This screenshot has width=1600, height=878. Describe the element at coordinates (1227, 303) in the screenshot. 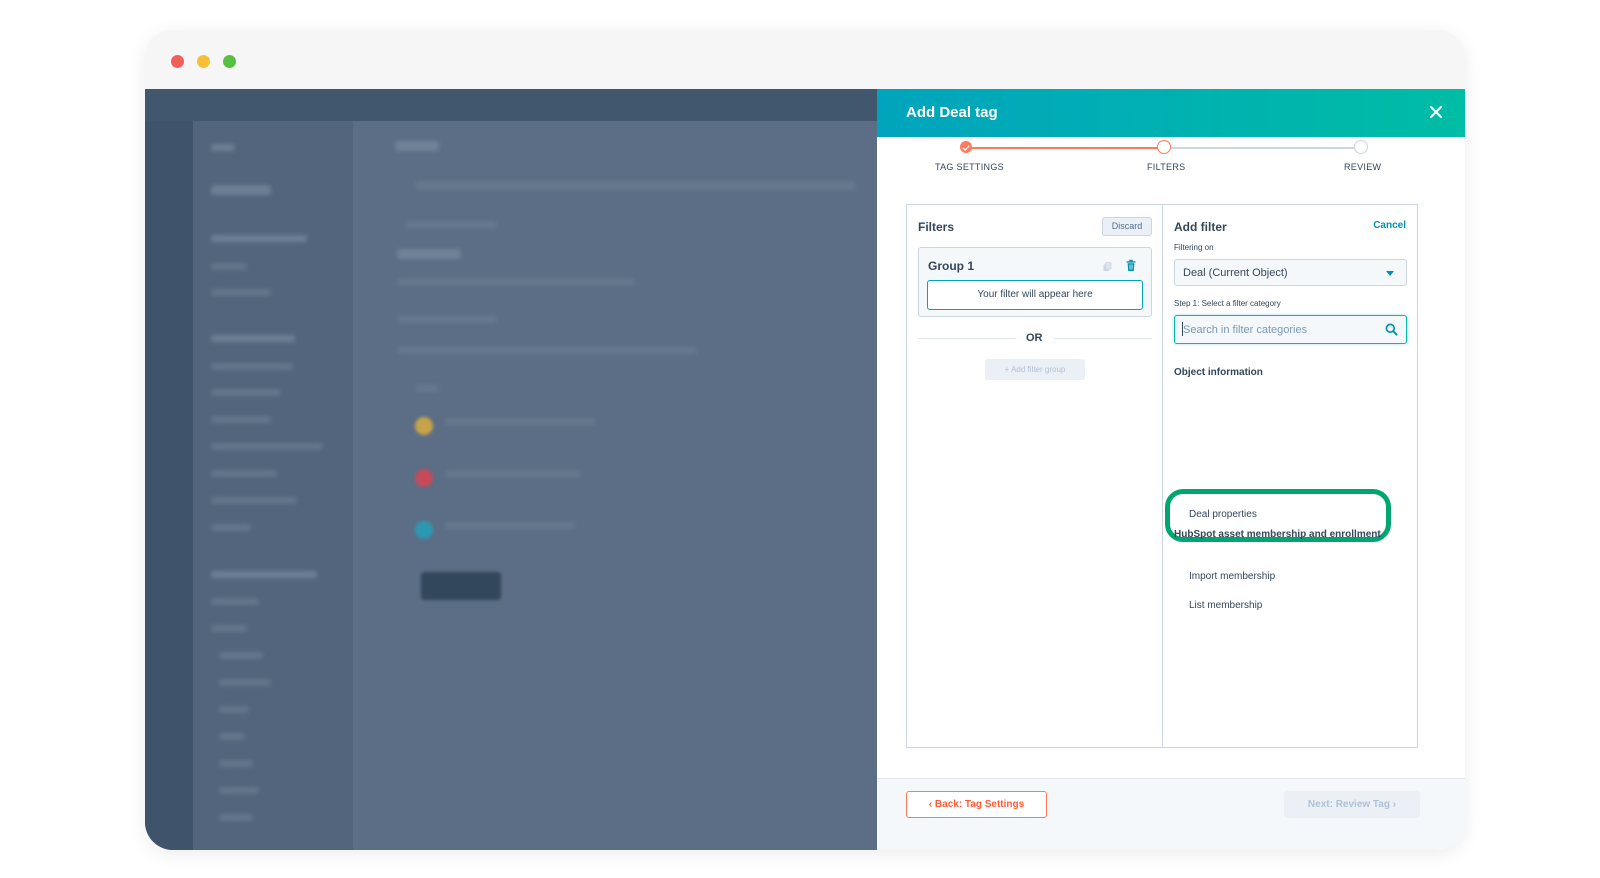

I see `step1-label: Step 1: Select a filter category` at that location.